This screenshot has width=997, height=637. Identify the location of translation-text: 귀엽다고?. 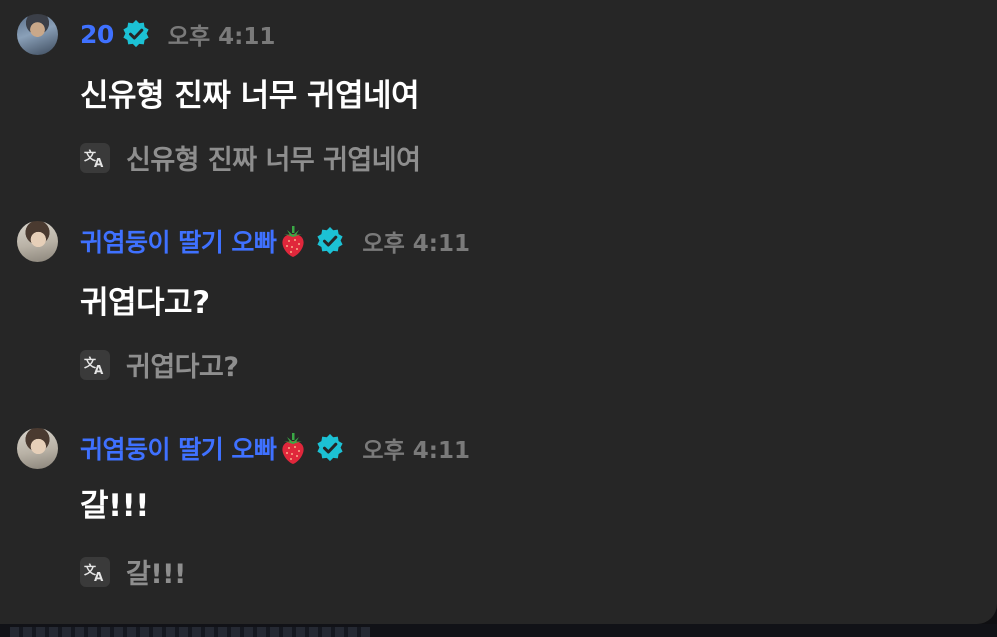
(182, 367).